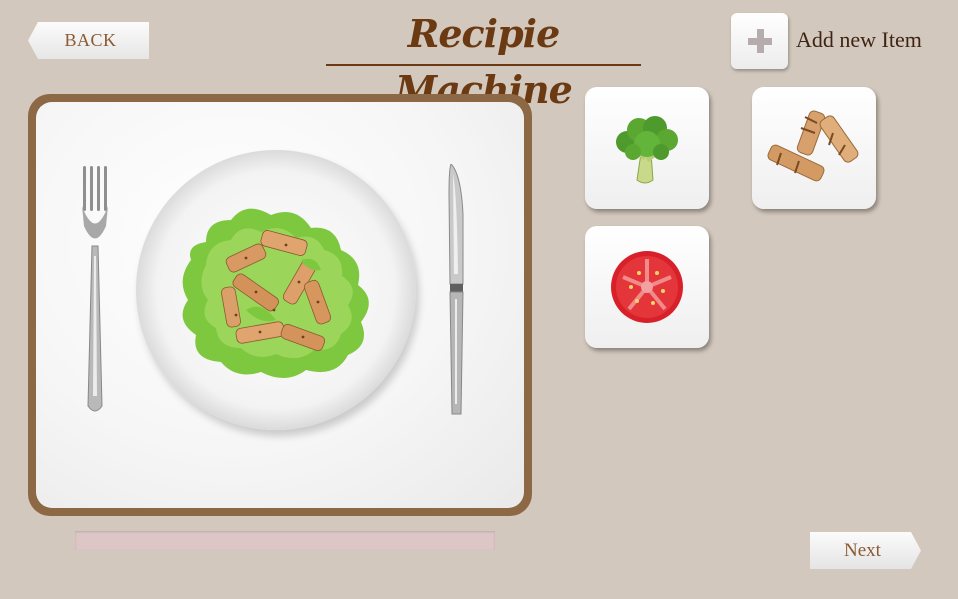  I want to click on title-underline, so click(483, 65).